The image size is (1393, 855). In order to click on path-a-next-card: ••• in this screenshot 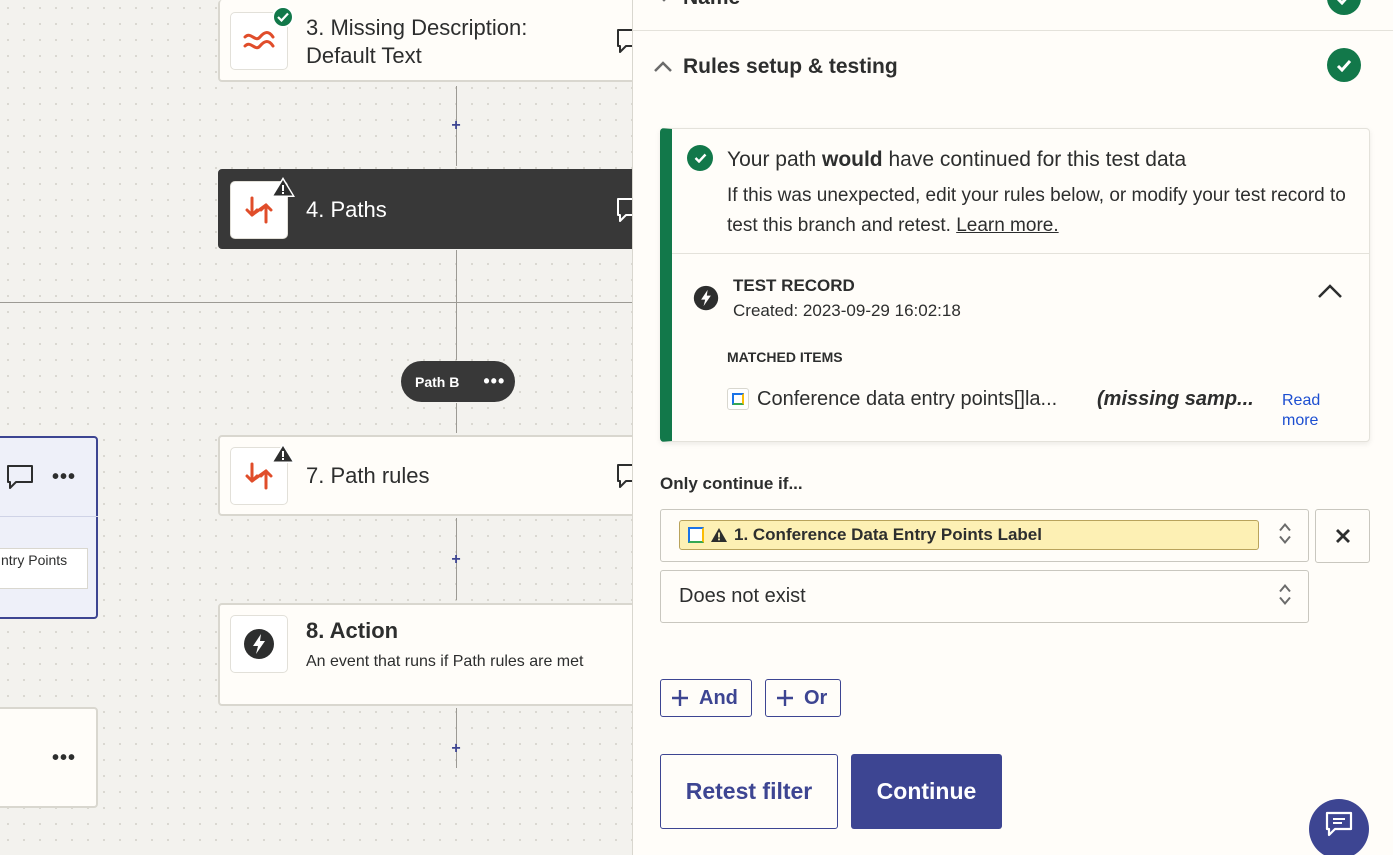, I will do `click(49, 757)`.